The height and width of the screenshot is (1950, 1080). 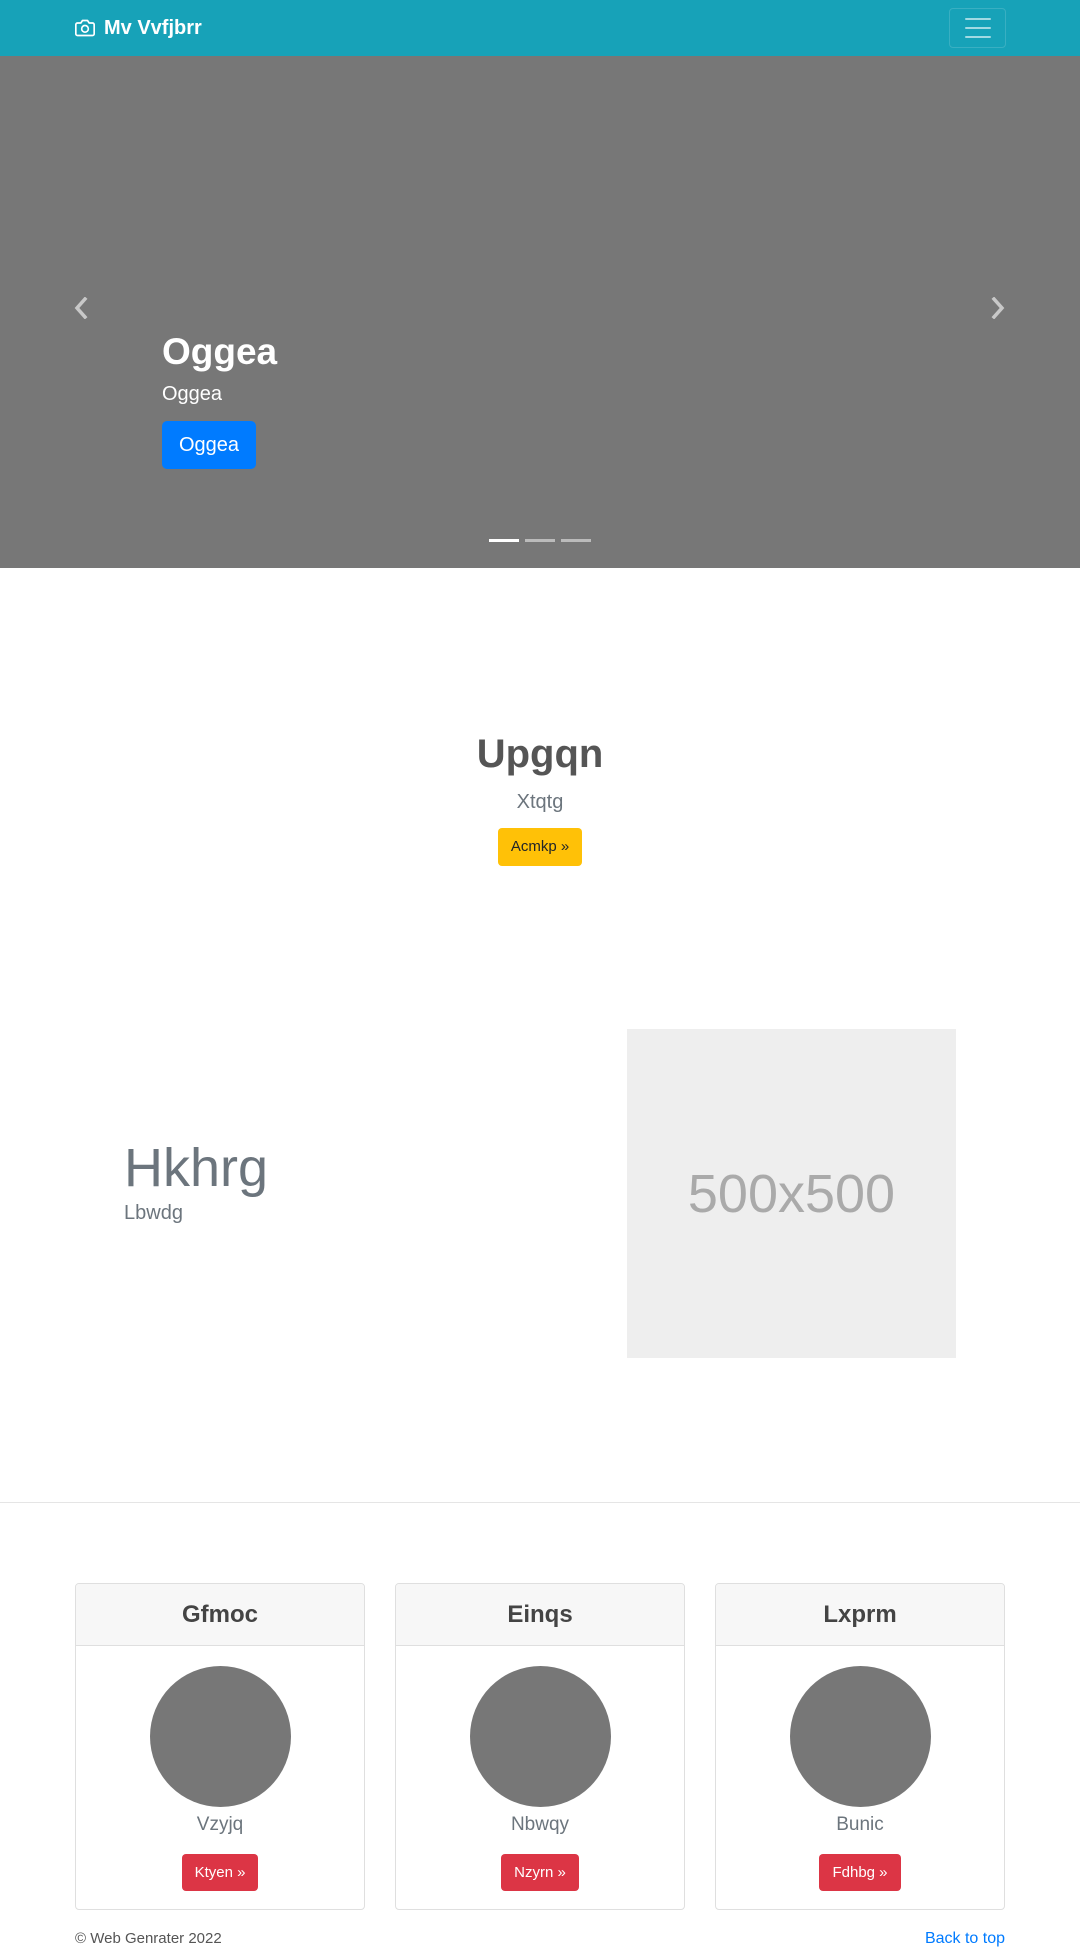 What do you see at coordinates (540, 1872) in the screenshot?
I see `card-button: Nzyrn »` at bounding box center [540, 1872].